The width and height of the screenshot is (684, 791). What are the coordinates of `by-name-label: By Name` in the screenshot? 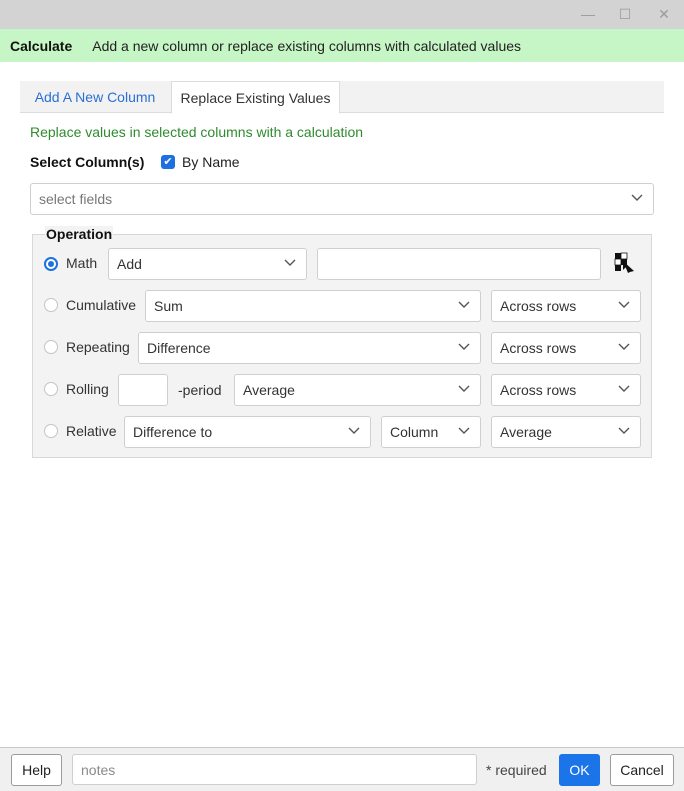 It's located at (211, 162).